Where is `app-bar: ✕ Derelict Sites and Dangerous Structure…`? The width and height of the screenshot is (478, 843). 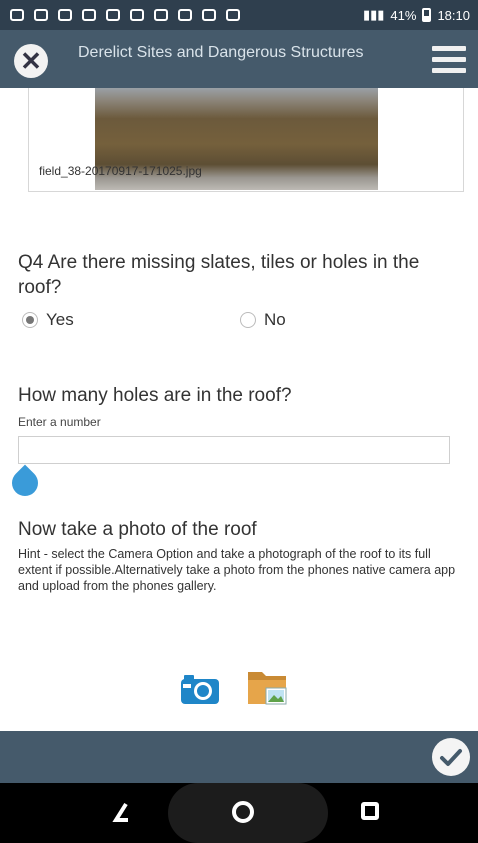
app-bar: ✕ Derelict Sites and Dangerous Structure… is located at coordinates (239, 59).